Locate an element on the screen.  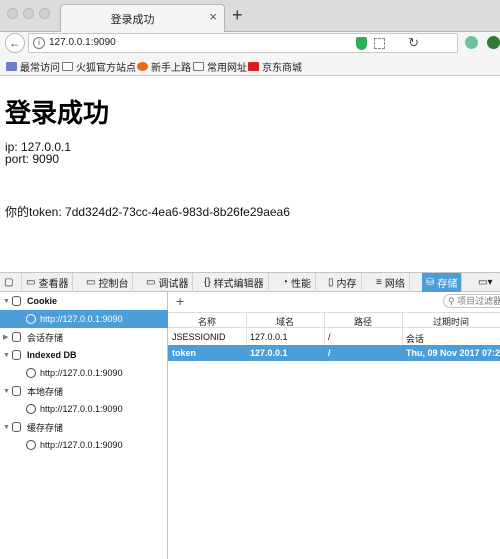
page-title: 登录成功 is located at coordinates (57, 113).